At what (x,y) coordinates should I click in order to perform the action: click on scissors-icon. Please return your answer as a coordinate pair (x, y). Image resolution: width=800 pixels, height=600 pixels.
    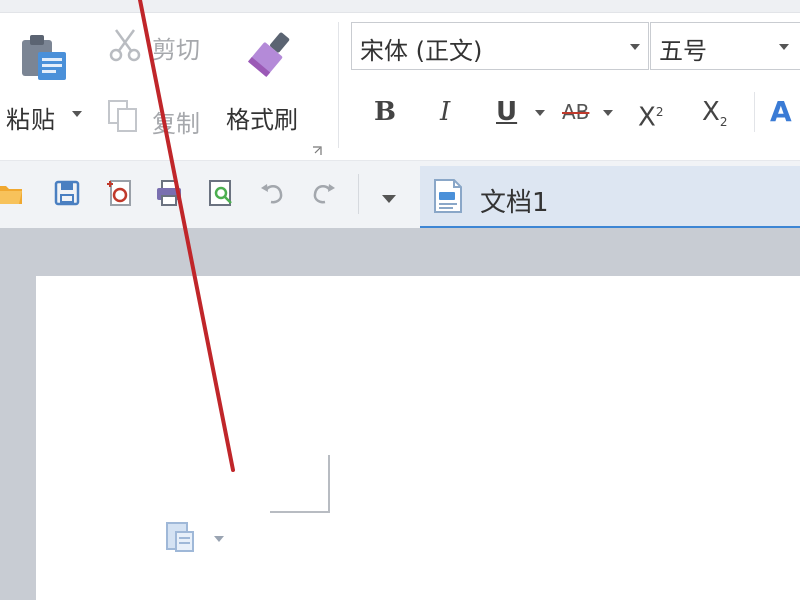
    Looking at the image, I should click on (125, 45).